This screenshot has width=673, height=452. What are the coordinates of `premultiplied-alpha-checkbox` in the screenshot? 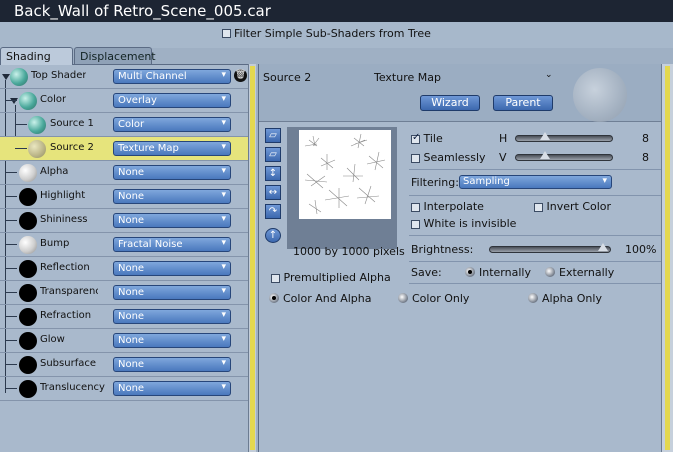 It's located at (275, 278).